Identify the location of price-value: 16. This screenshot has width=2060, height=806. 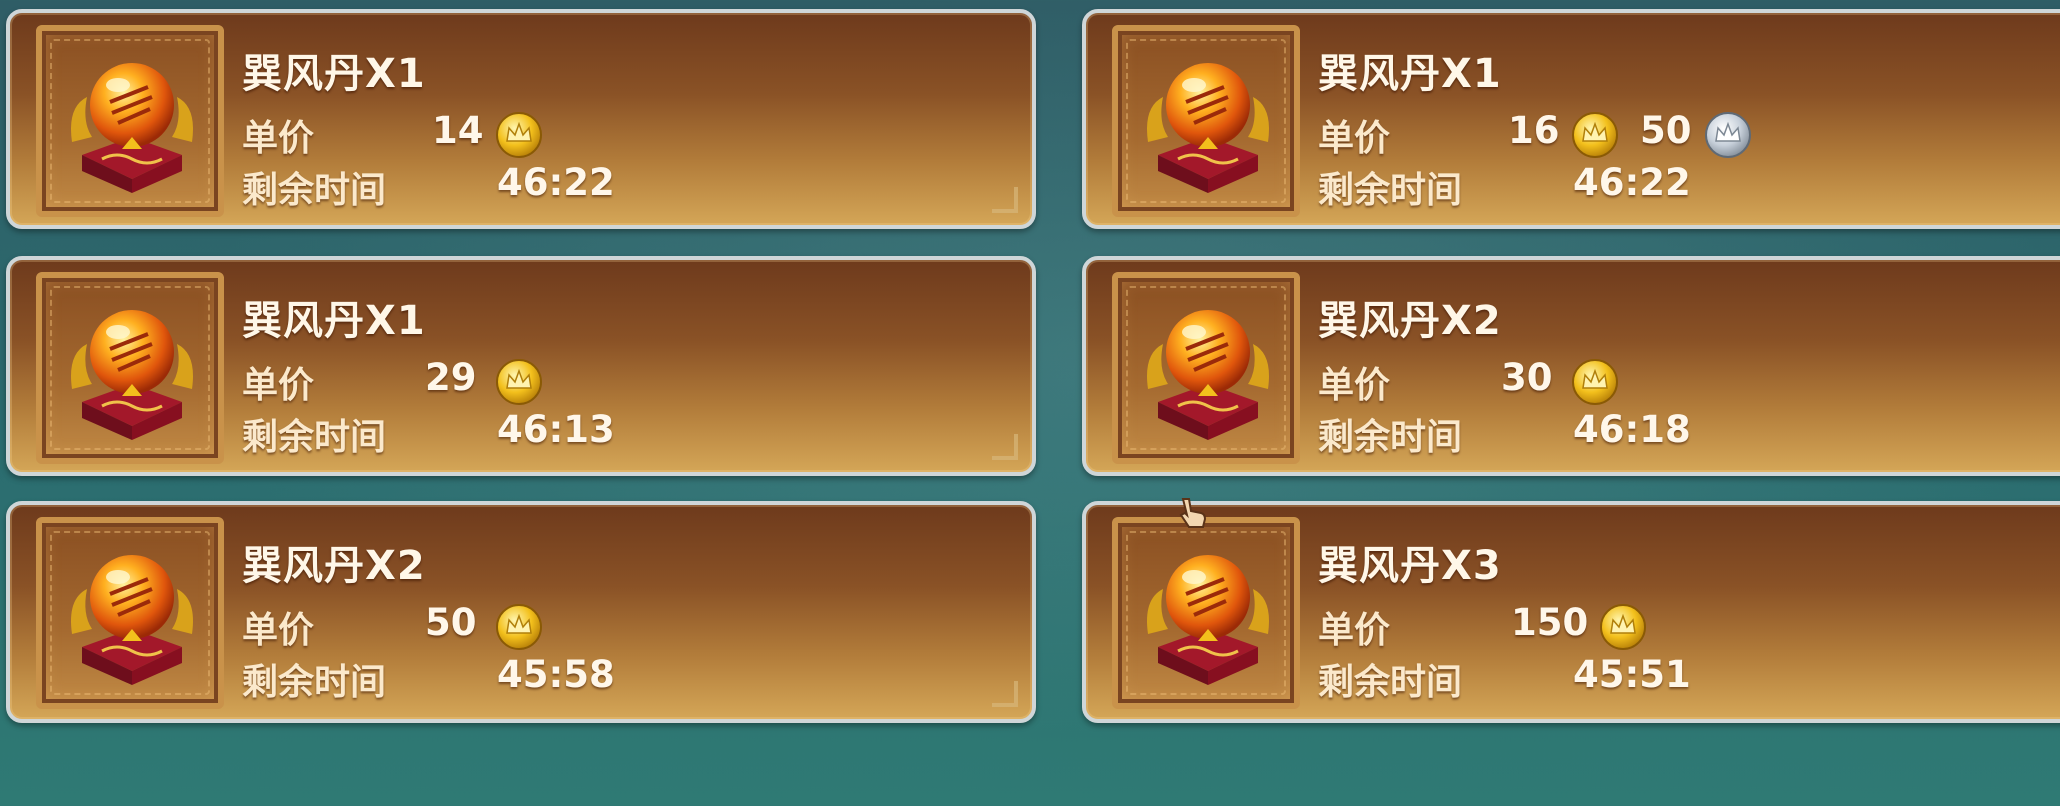
(1534, 130).